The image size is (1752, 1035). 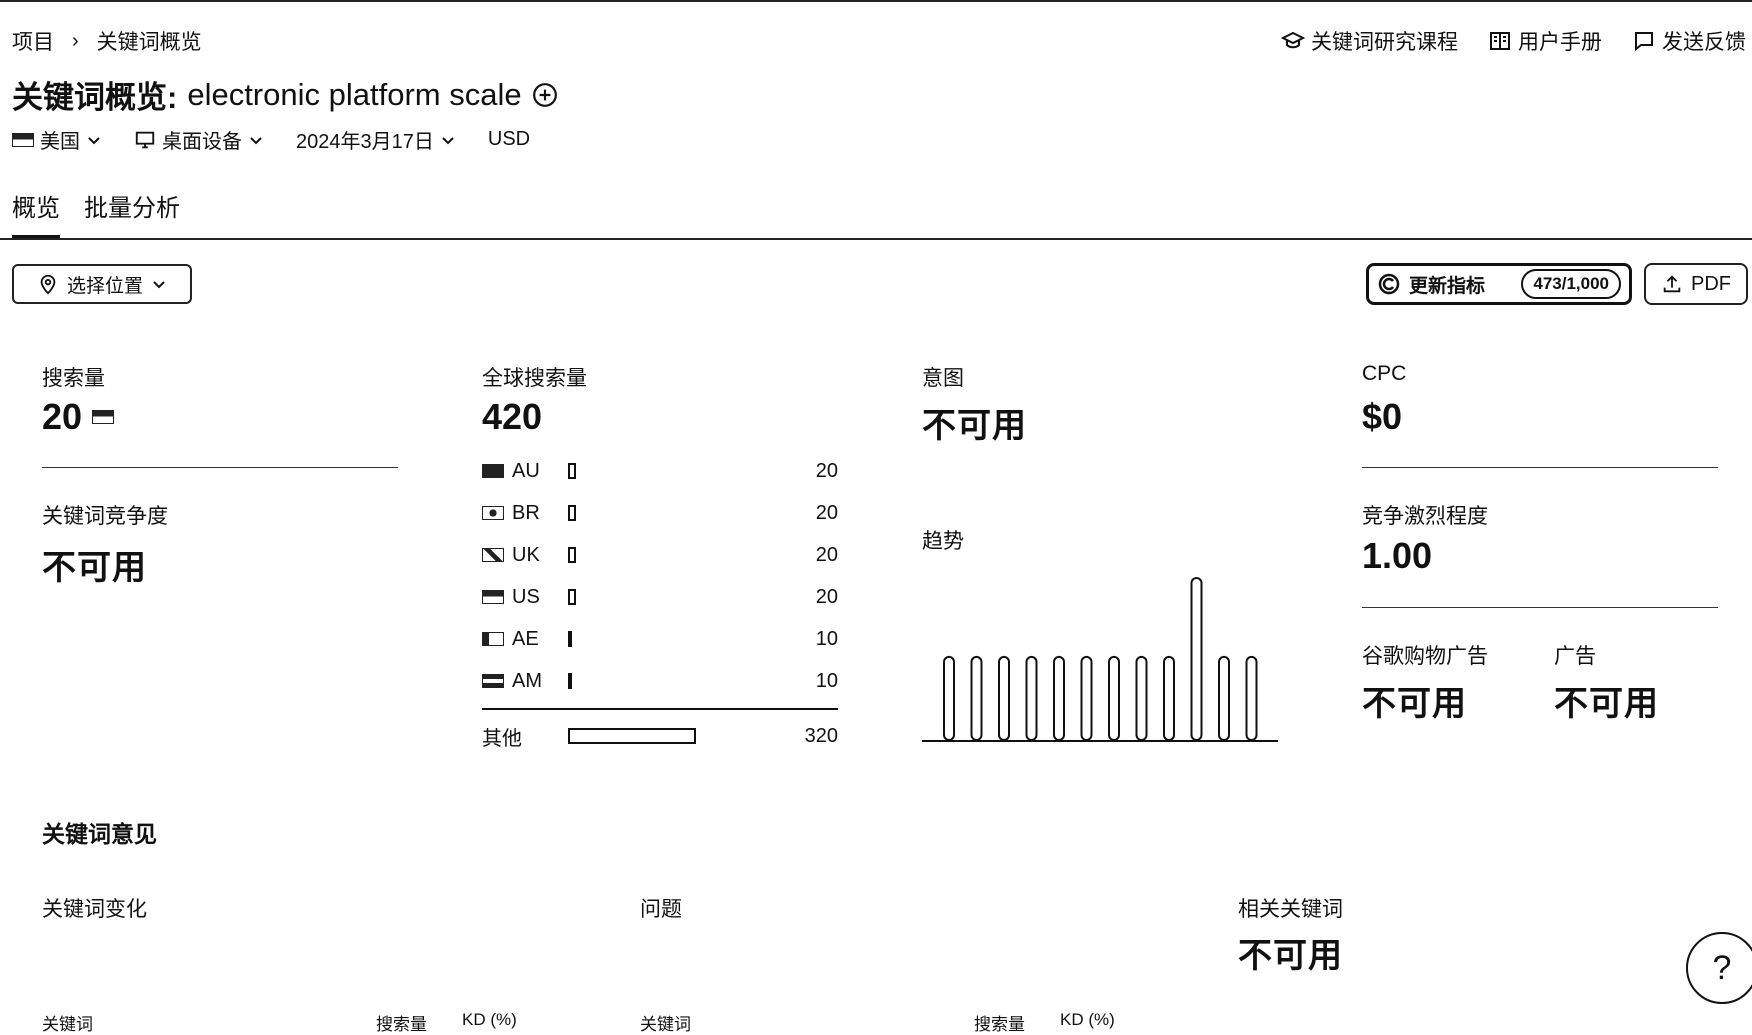 What do you see at coordinates (974, 426) in the screenshot?
I see `intent-value: 不可用` at bounding box center [974, 426].